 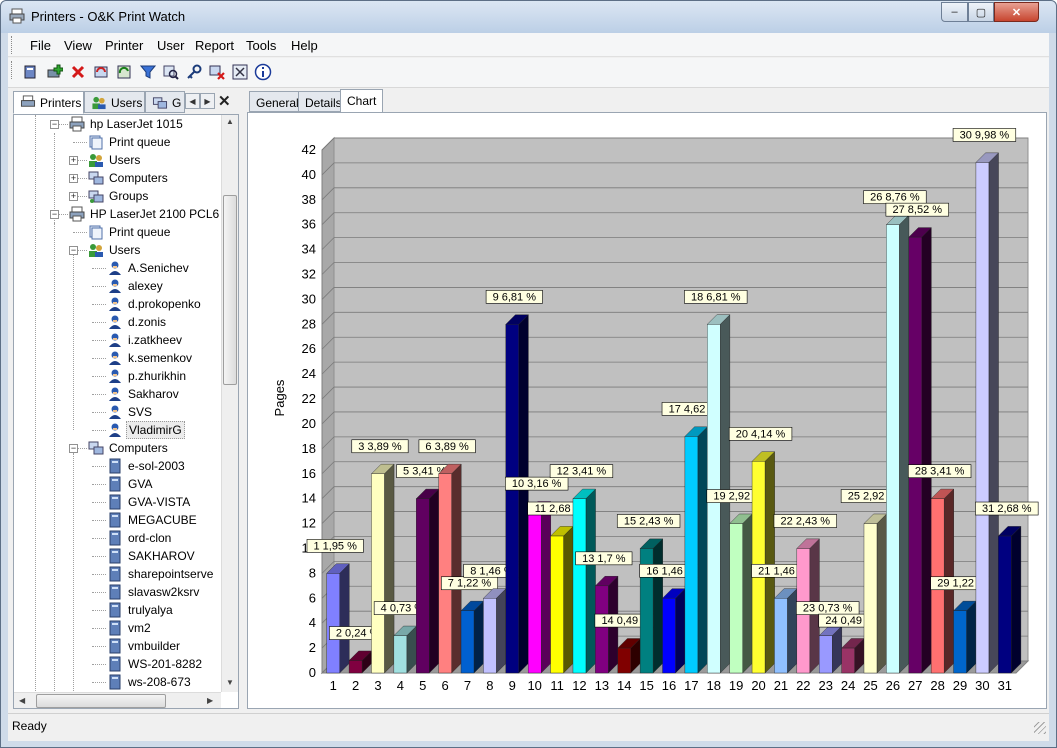 I want to click on title-bar: Printers - O&K Print Watch – ▢ ✕, so click(x=528, y=17).